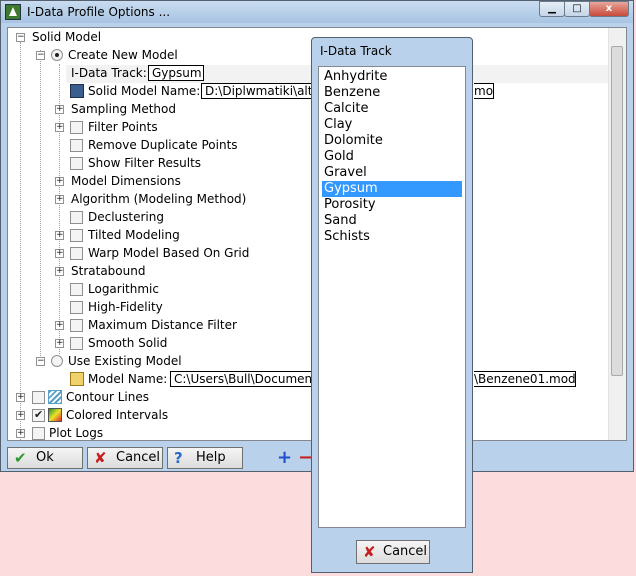  What do you see at coordinates (308, 361) in the screenshot?
I see `tree-item-use-existing-model: − Use Existing Model` at bounding box center [308, 361].